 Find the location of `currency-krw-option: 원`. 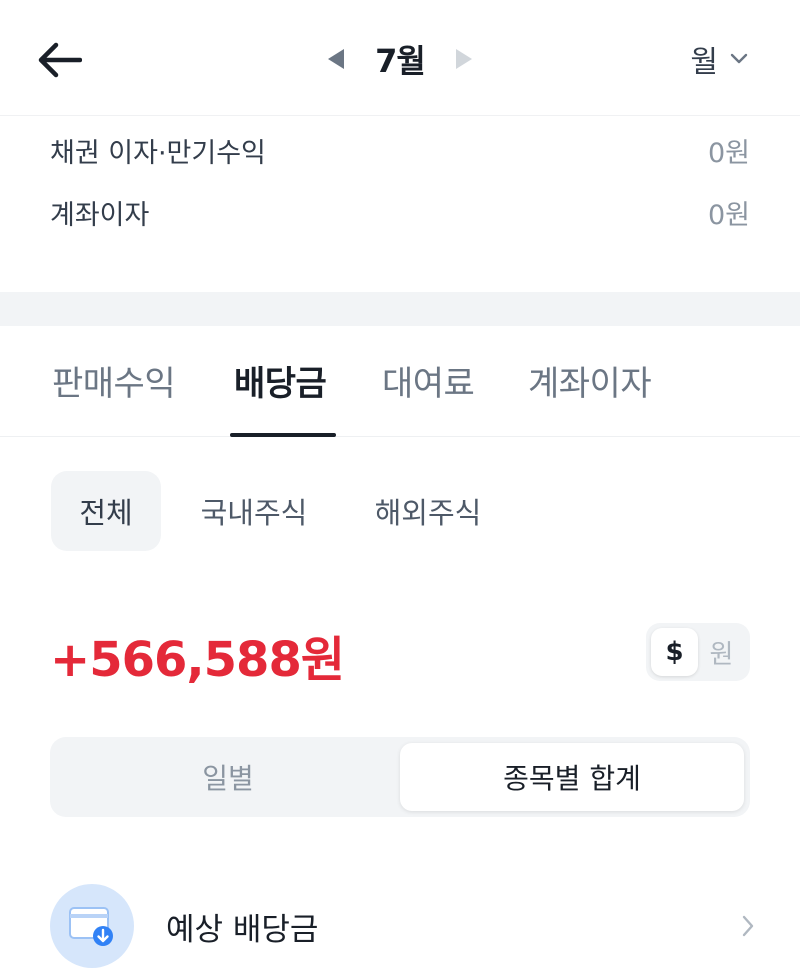

currency-krw-option: 원 is located at coordinates (721, 652).